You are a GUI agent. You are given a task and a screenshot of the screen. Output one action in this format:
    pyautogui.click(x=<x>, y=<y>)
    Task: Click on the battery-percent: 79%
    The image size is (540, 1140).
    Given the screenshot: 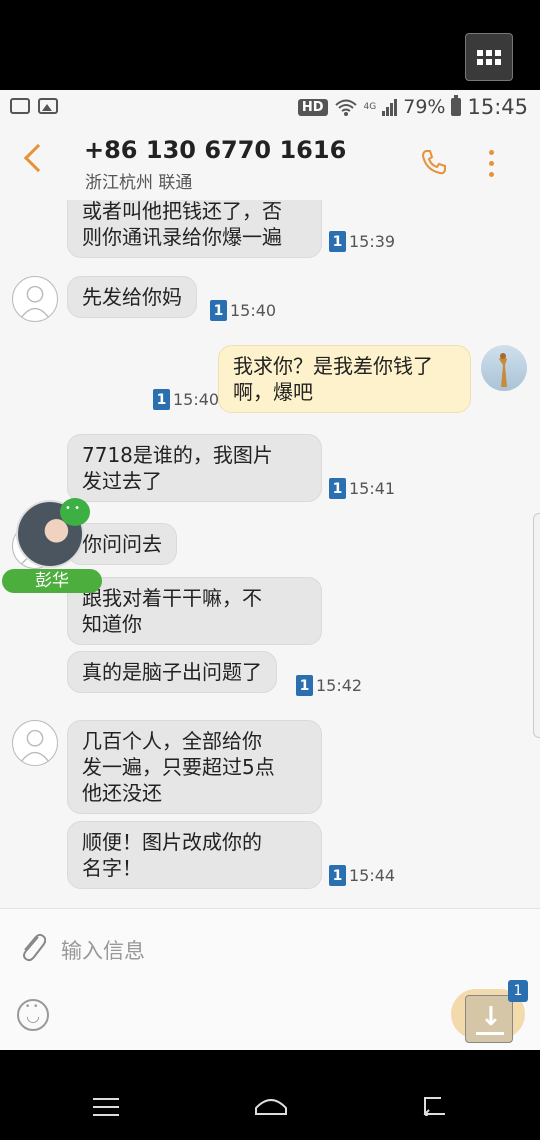 What is the action you would take?
    pyautogui.click(x=424, y=107)
    